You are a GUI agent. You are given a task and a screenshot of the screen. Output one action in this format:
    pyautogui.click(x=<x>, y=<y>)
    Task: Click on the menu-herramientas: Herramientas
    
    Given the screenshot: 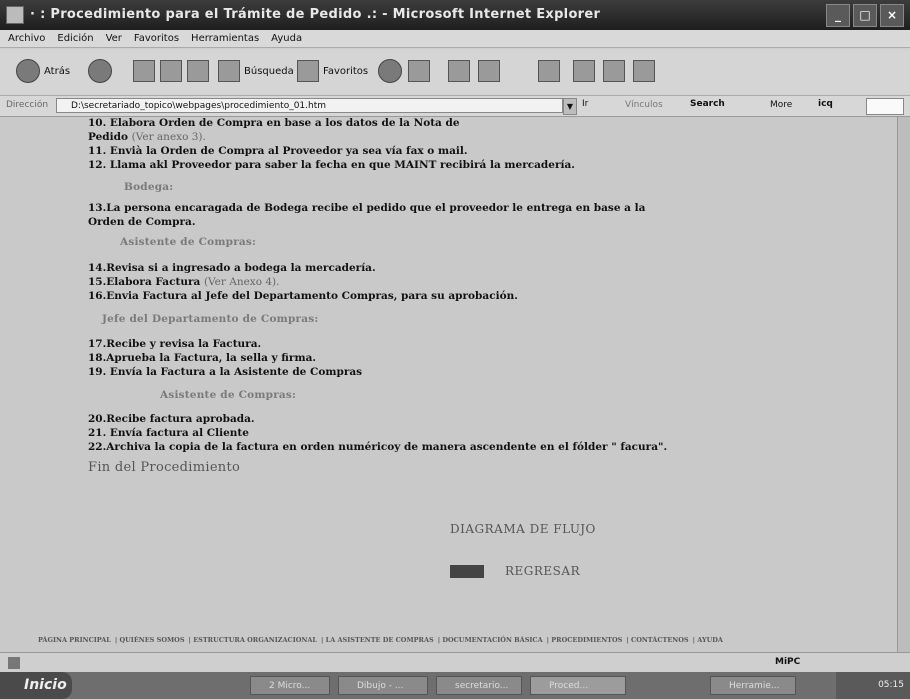 What is the action you would take?
    pyautogui.click(x=225, y=38)
    